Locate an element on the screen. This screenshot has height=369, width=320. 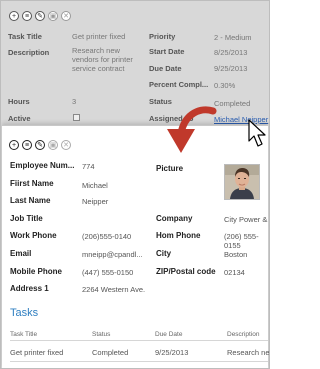
percent-complete-value: 0.30% is located at coordinates (224, 85).